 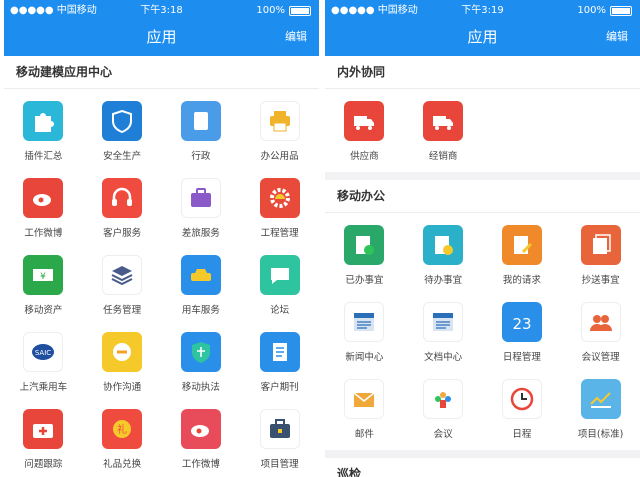 I want to click on app-tile: 安全生产, so click(x=122, y=133).